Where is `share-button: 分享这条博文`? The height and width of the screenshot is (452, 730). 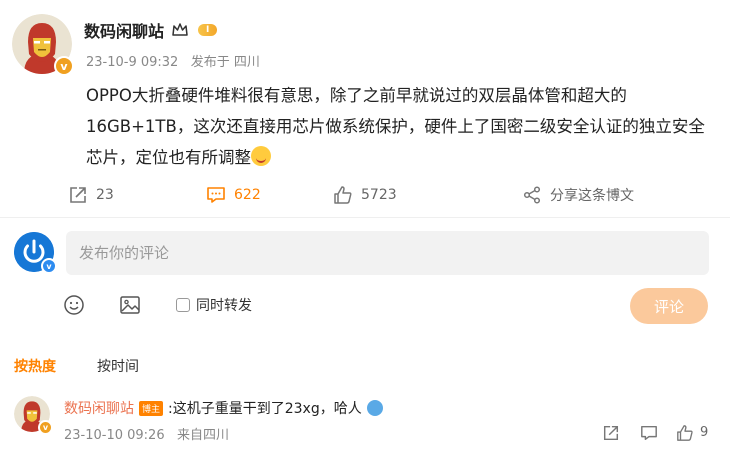 share-button: 分享这条博文 is located at coordinates (578, 195).